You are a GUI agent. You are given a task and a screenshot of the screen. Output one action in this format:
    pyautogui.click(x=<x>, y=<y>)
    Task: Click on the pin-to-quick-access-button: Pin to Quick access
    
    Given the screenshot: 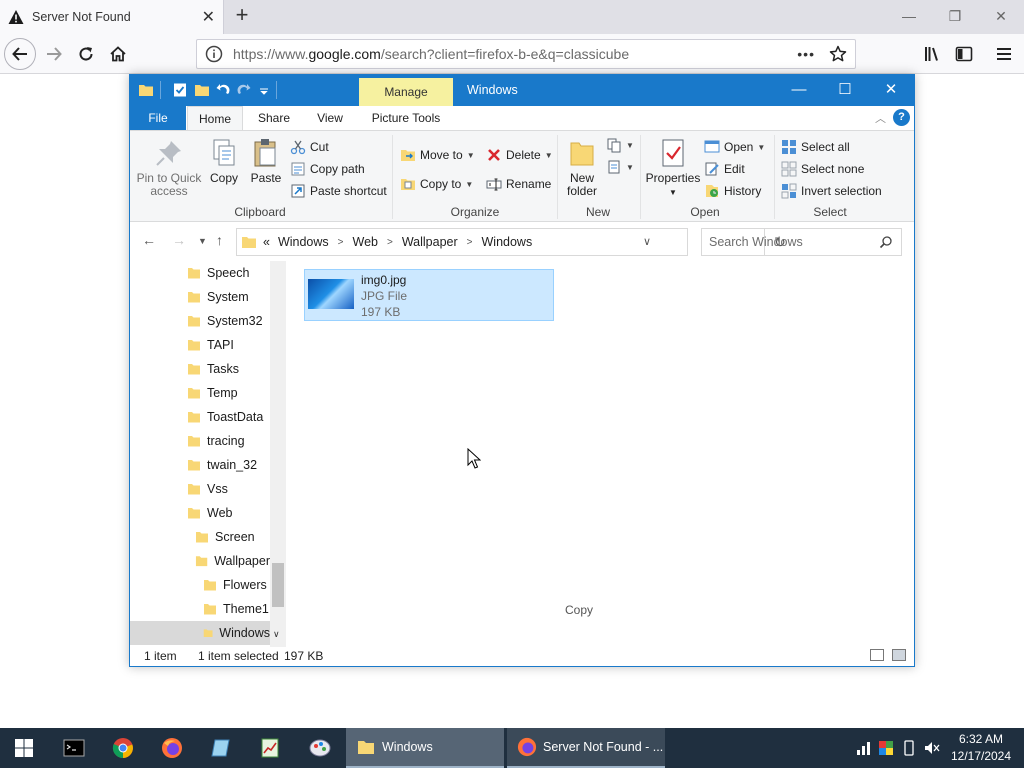 What is the action you would take?
    pyautogui.click(x=169, y=167)
    